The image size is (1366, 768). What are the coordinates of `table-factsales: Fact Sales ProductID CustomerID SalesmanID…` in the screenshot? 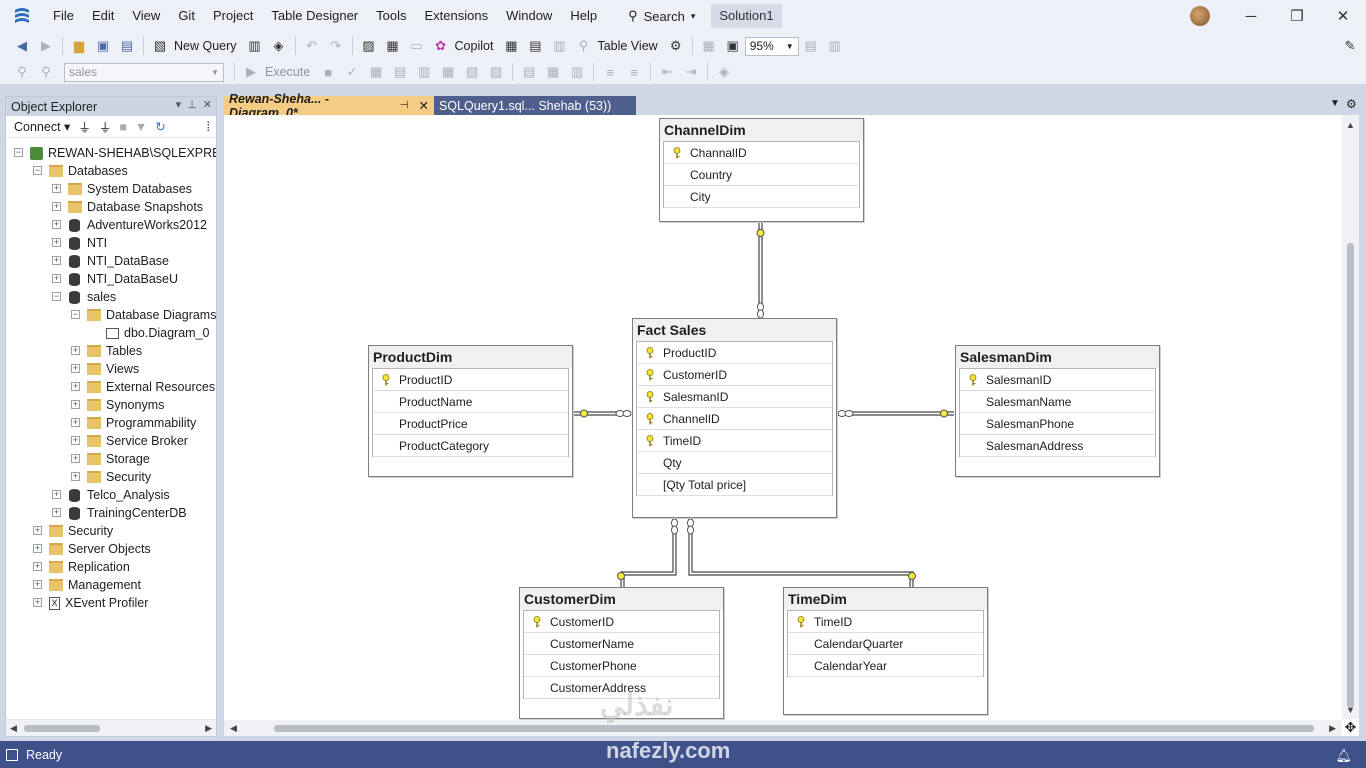 It's located at (734, 418).